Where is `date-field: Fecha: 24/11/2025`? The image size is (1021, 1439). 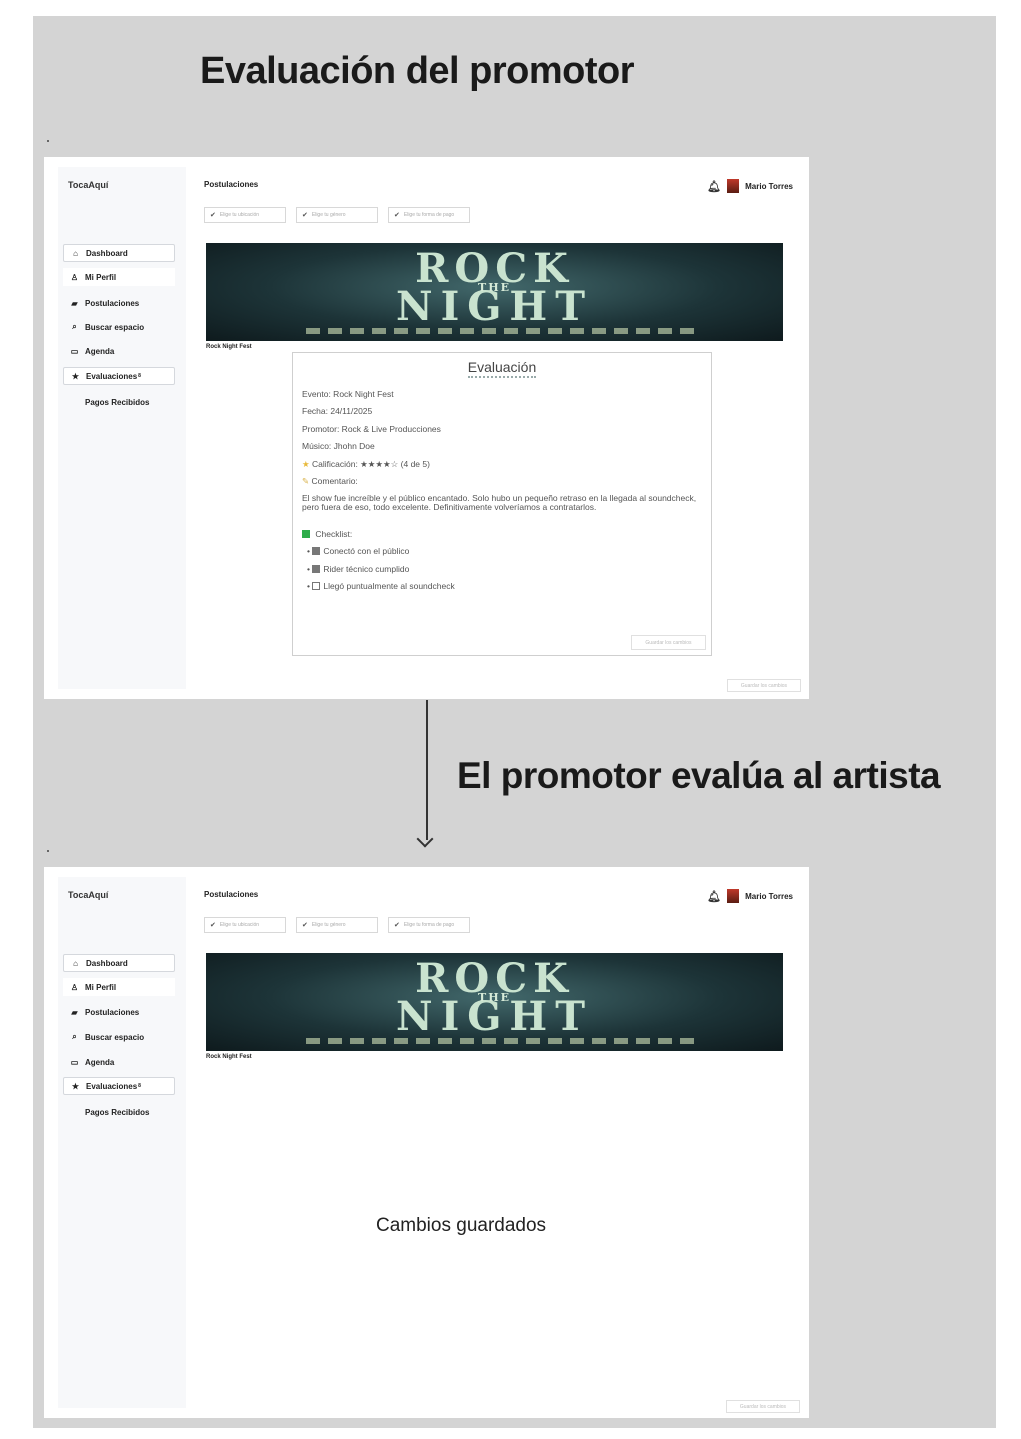
date-field: Fecha: 24/11/2025 is located at coordinates (337, 411).